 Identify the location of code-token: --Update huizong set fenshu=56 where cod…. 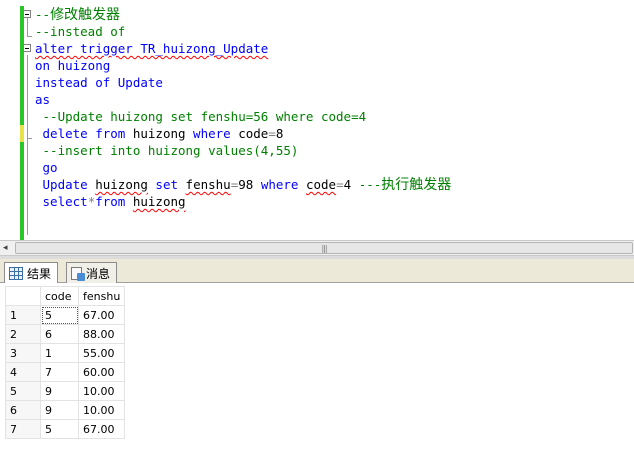
(201, 116).